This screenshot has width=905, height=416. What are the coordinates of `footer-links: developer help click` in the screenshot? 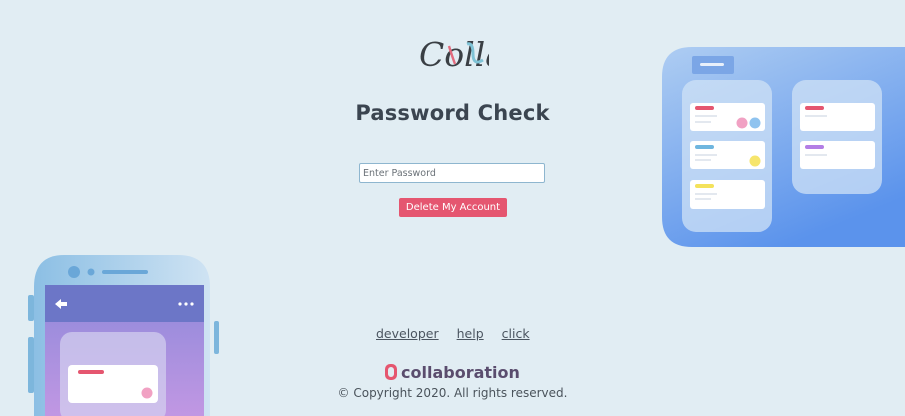 It's located at (453, 333).